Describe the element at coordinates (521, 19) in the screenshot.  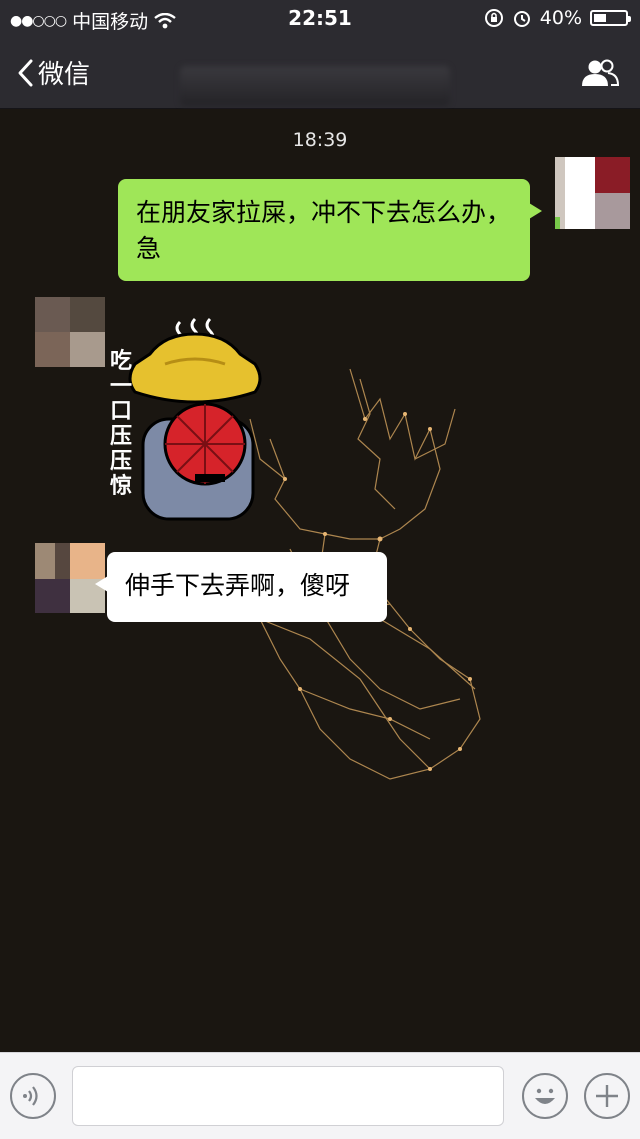
I see `alarm-icon` at that location.